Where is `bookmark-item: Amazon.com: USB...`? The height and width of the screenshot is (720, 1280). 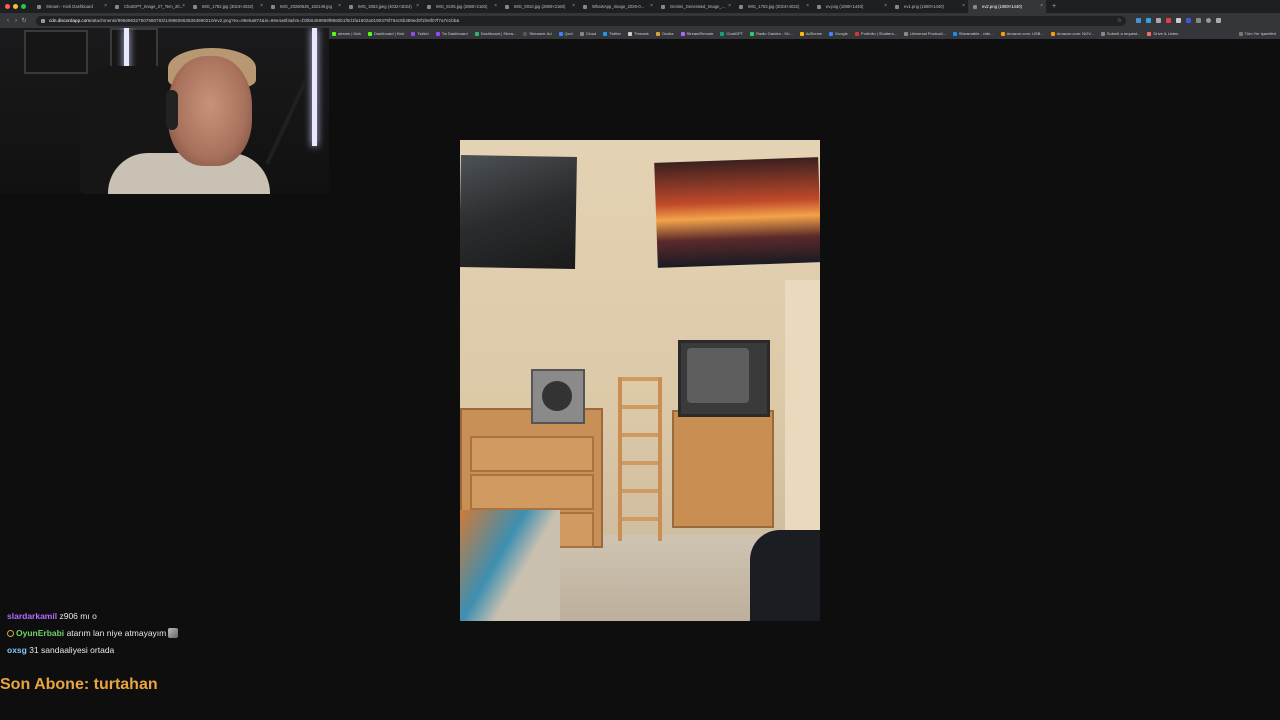
bookmark-item: Amazon.com: USB... is located at coordinates (1023, 33).